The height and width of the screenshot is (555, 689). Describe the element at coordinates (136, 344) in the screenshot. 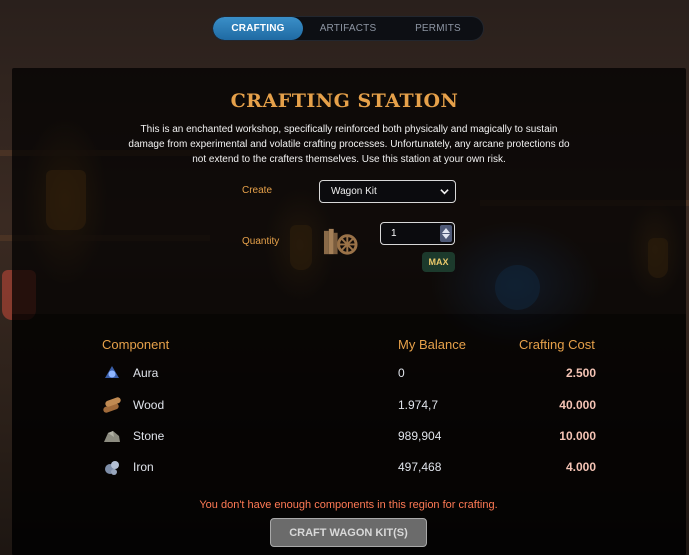

I see `column-header-component: Component` at that location.